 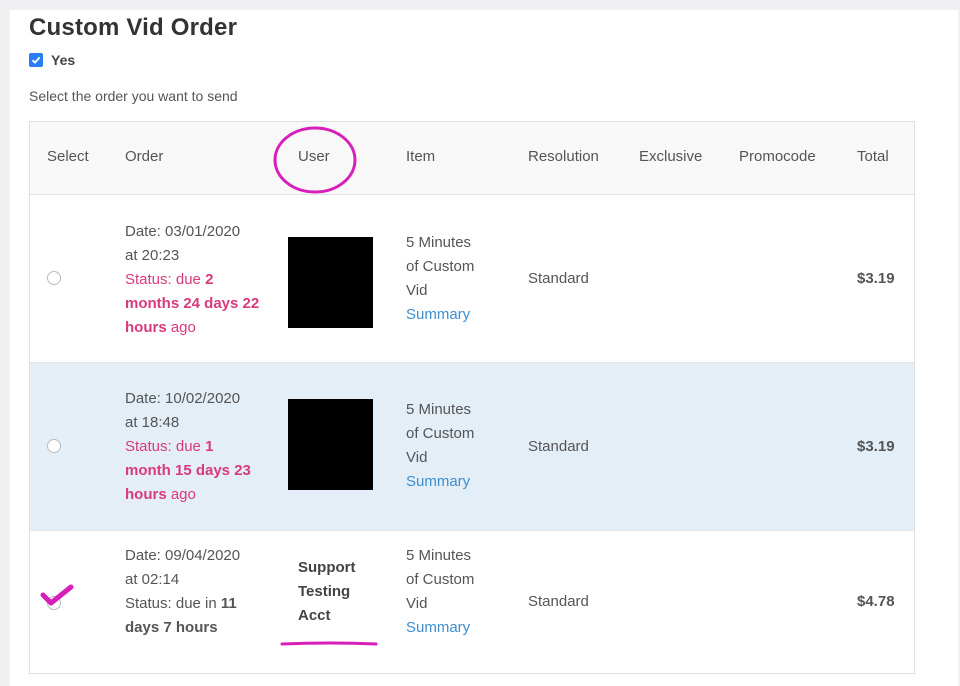 What do you see at coordinates (68, 156) in the screenshot?
I see `header-select: Select` at bounding box center [68, 156].